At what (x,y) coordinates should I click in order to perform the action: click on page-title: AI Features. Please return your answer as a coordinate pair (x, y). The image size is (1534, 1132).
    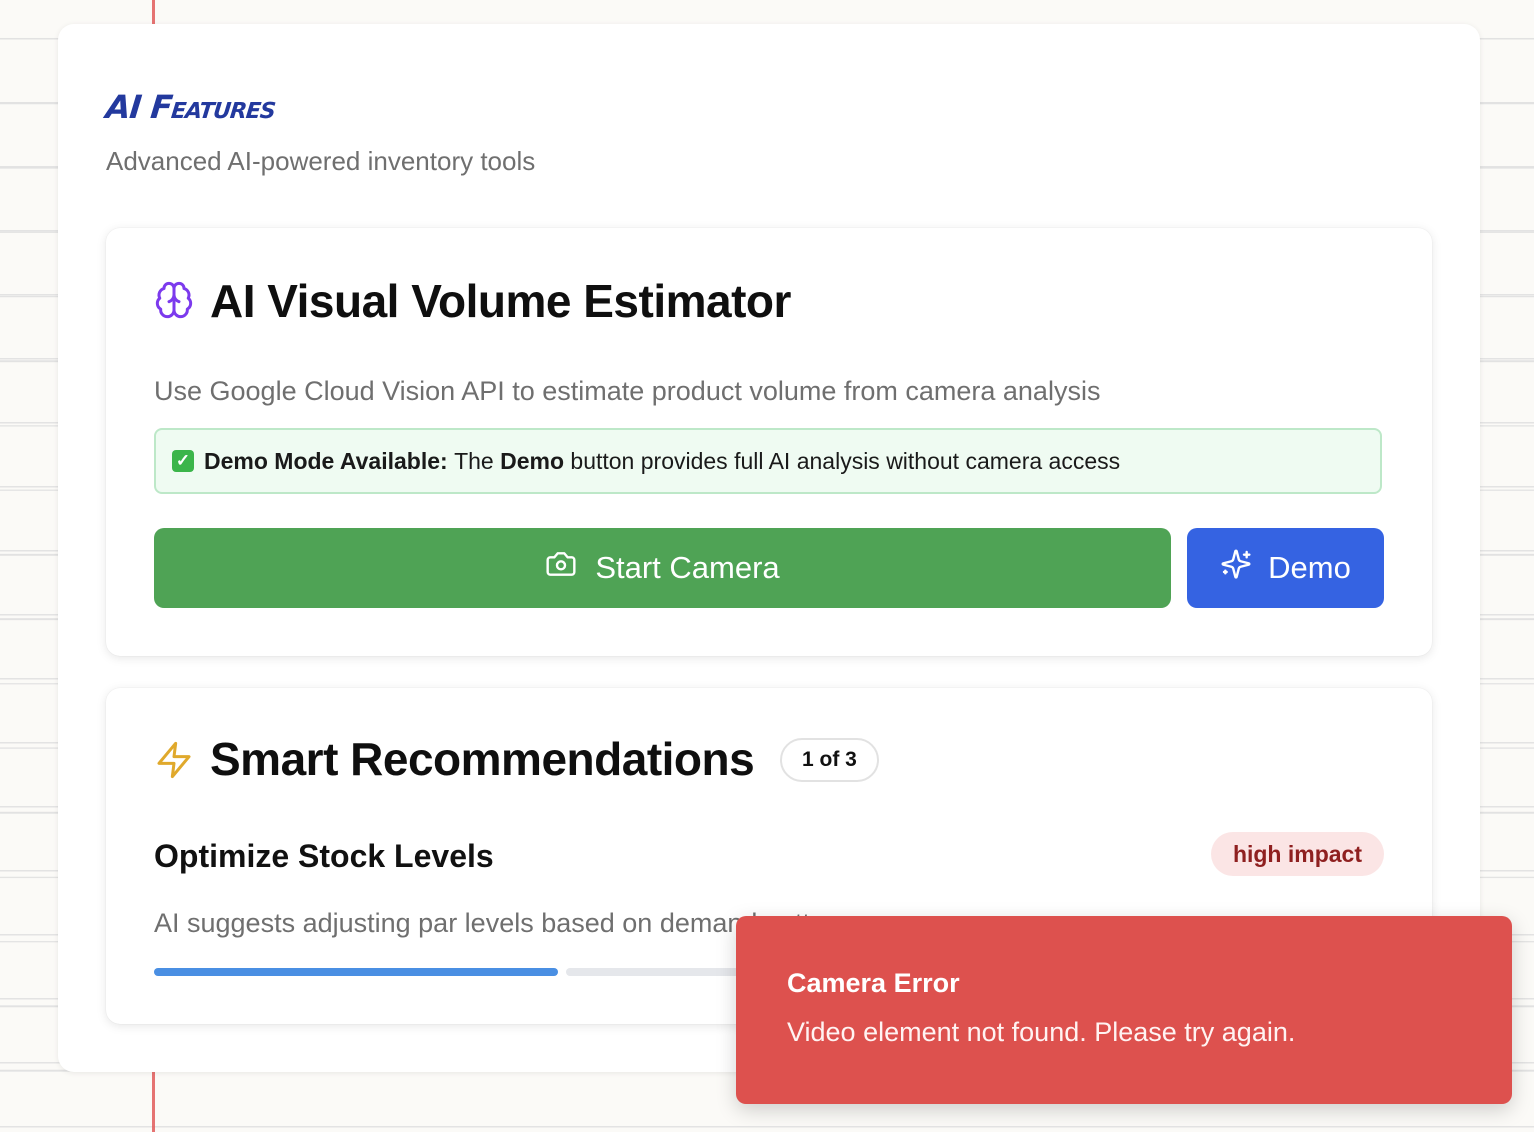
    Looking at the image, I should click on (191, 107).